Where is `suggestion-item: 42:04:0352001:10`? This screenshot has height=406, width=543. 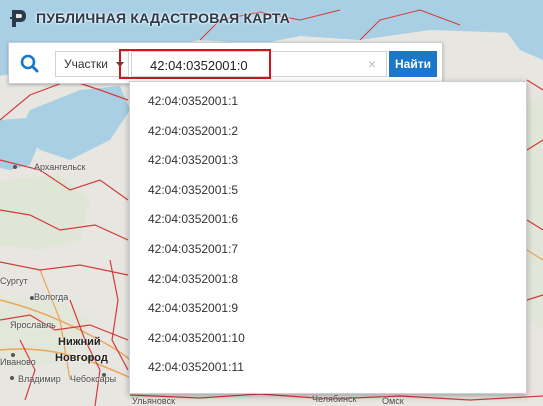
suggestion-item: 42:04:0352001:10 is located at coordinates (328, 339).